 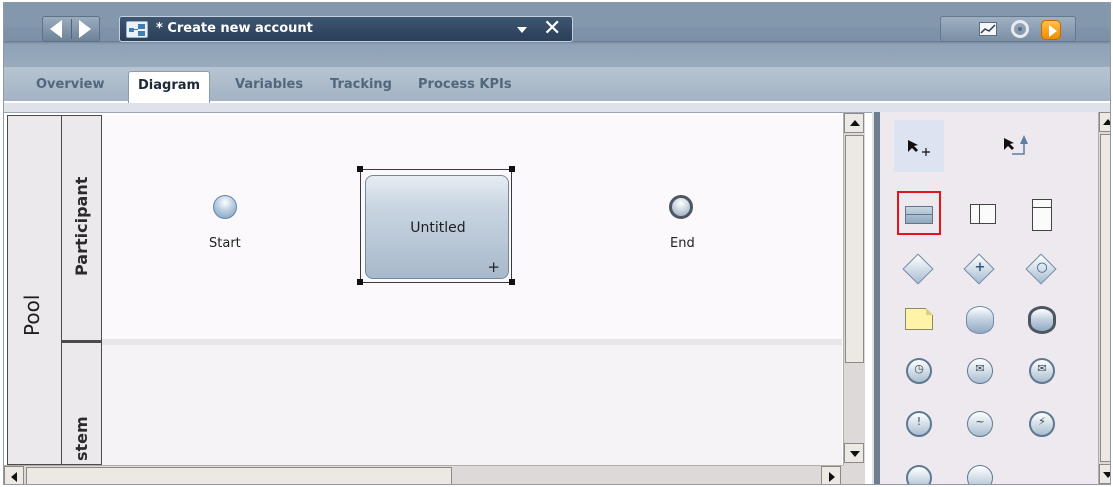 I want to click on inclusive-gateway-tool: ○, so click(x=1042, y=270).